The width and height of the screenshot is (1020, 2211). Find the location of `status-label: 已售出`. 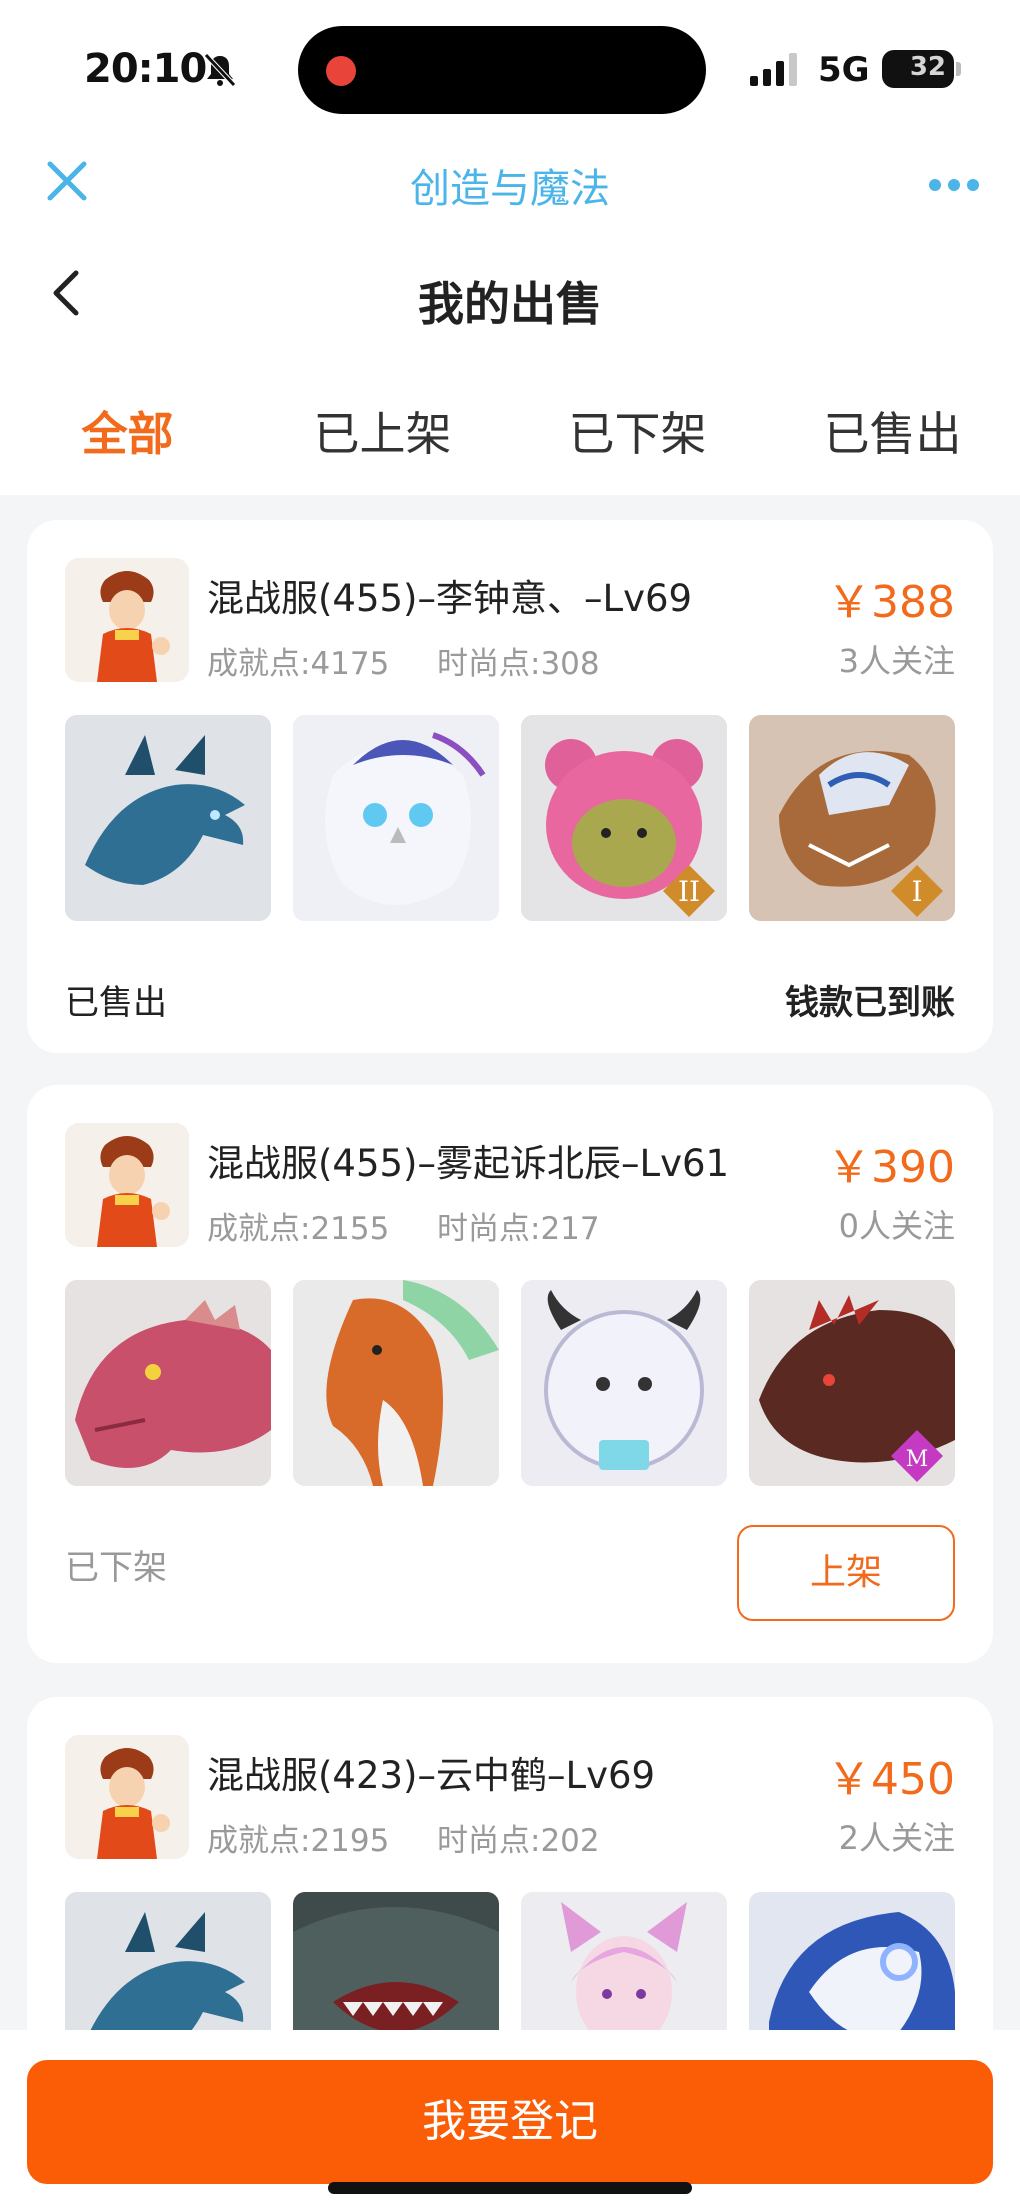

status-label: 已售出 is located at coordinates (116, 1003).